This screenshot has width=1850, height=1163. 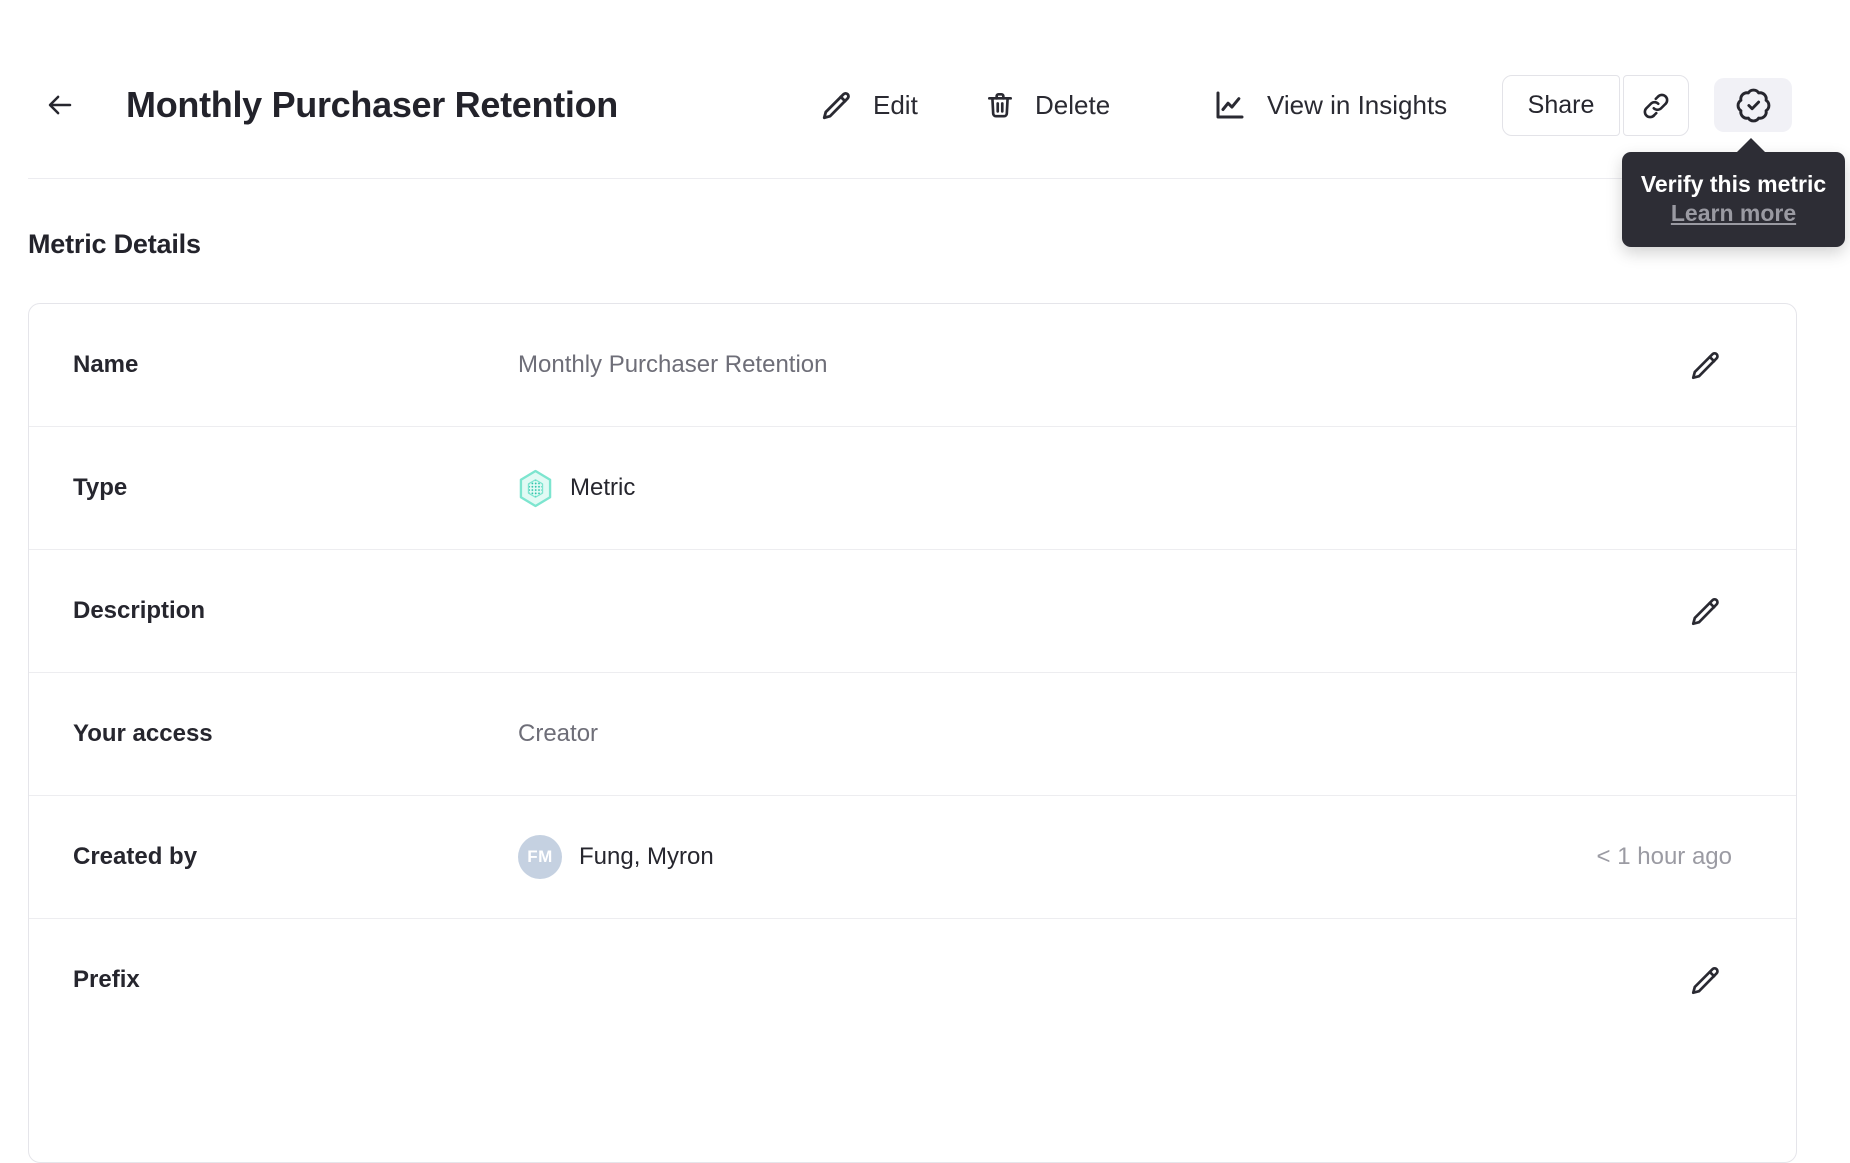 What do you see at coordinates (1000, 105) in the screenshot?
I see `trash-icon` at bounding box center [1000, 105].